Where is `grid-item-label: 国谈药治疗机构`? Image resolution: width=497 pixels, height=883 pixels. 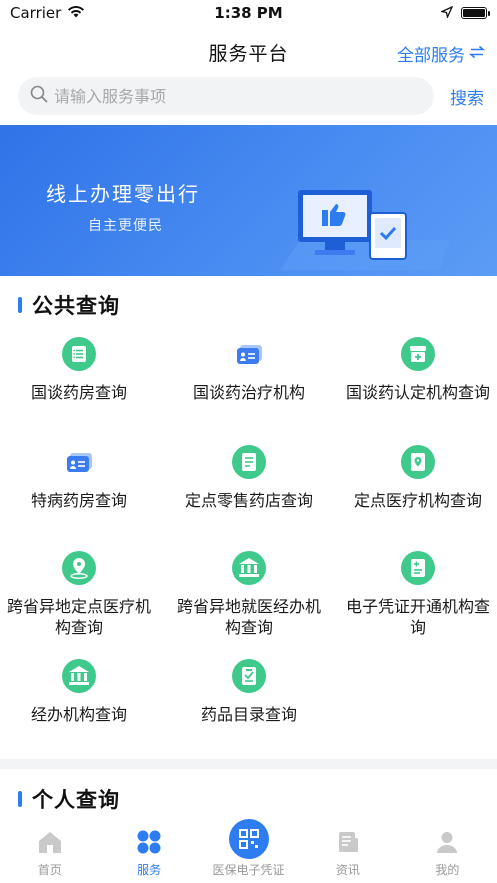 grid-item-label: 国谈药治疗机构 is located at coordinates (248, 392).